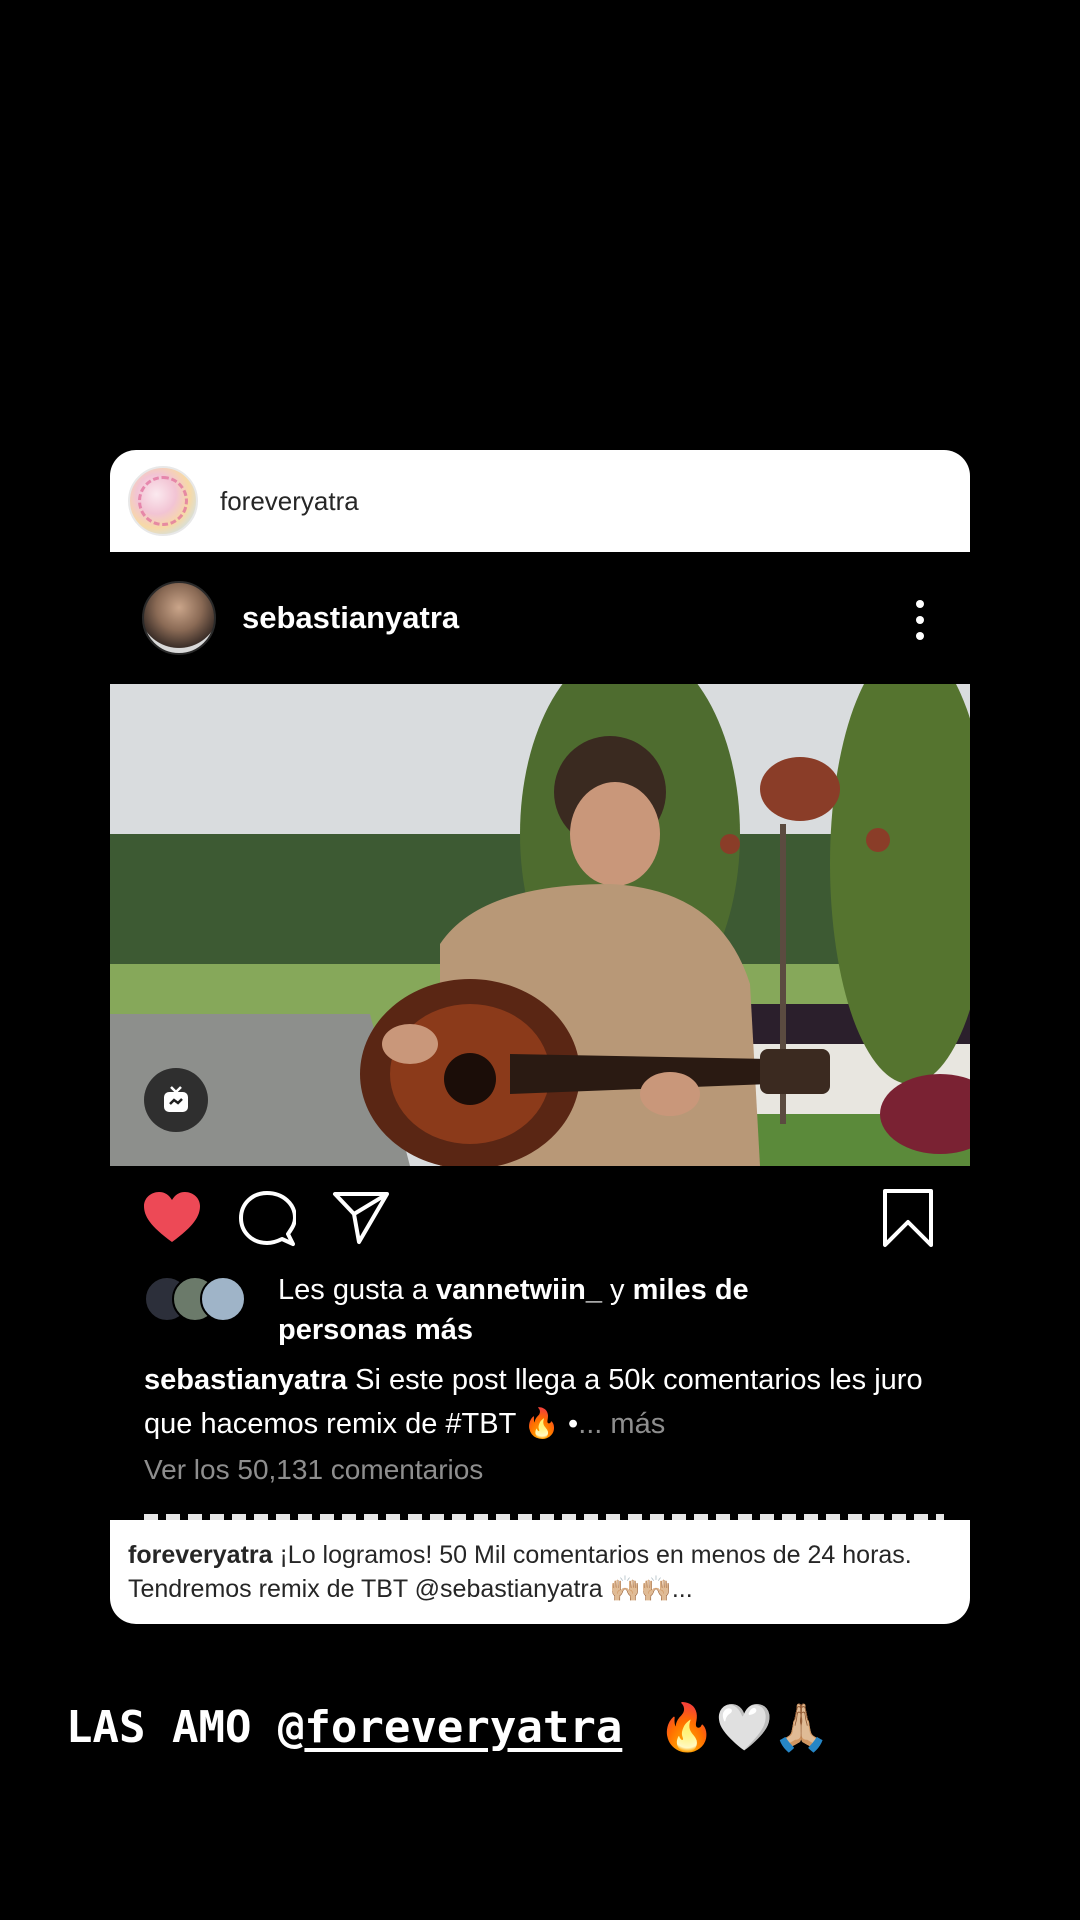 This screenshot has height=1920, width=1080. Describe the element at coordinates (544, 1515) in the screenshot. I see `cropped-comment` at that location.